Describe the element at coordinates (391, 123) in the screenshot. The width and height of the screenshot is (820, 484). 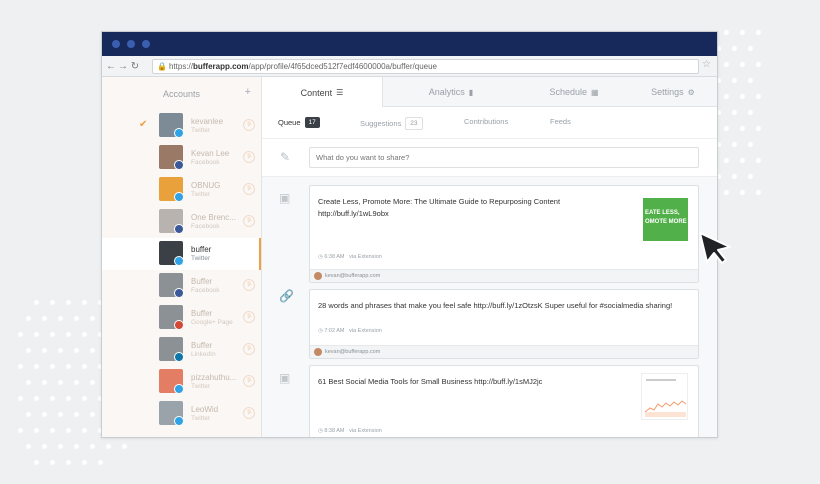
I see `subtab-suggestions: Suggestions 23` at that location.